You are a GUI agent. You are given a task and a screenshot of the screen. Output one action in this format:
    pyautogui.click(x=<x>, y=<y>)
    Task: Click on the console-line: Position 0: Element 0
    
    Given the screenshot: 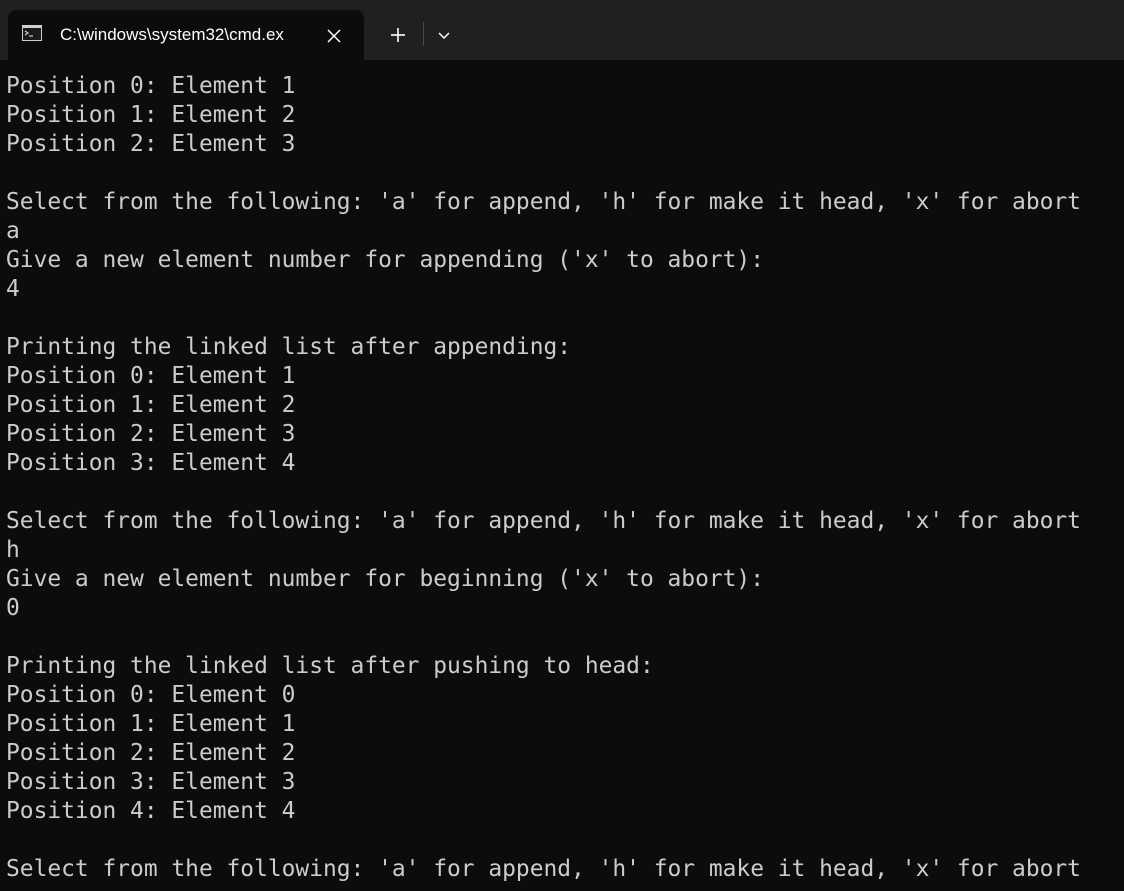 What is the action you would take?
    pyautogui.click(x=151, y=695)
    